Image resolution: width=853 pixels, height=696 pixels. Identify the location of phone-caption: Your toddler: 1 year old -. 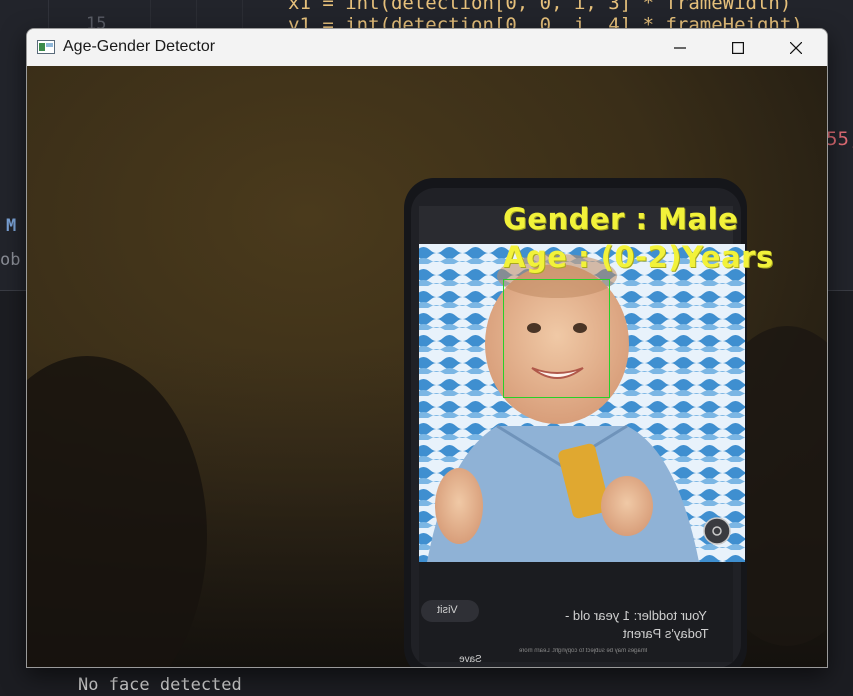
(636, 615).